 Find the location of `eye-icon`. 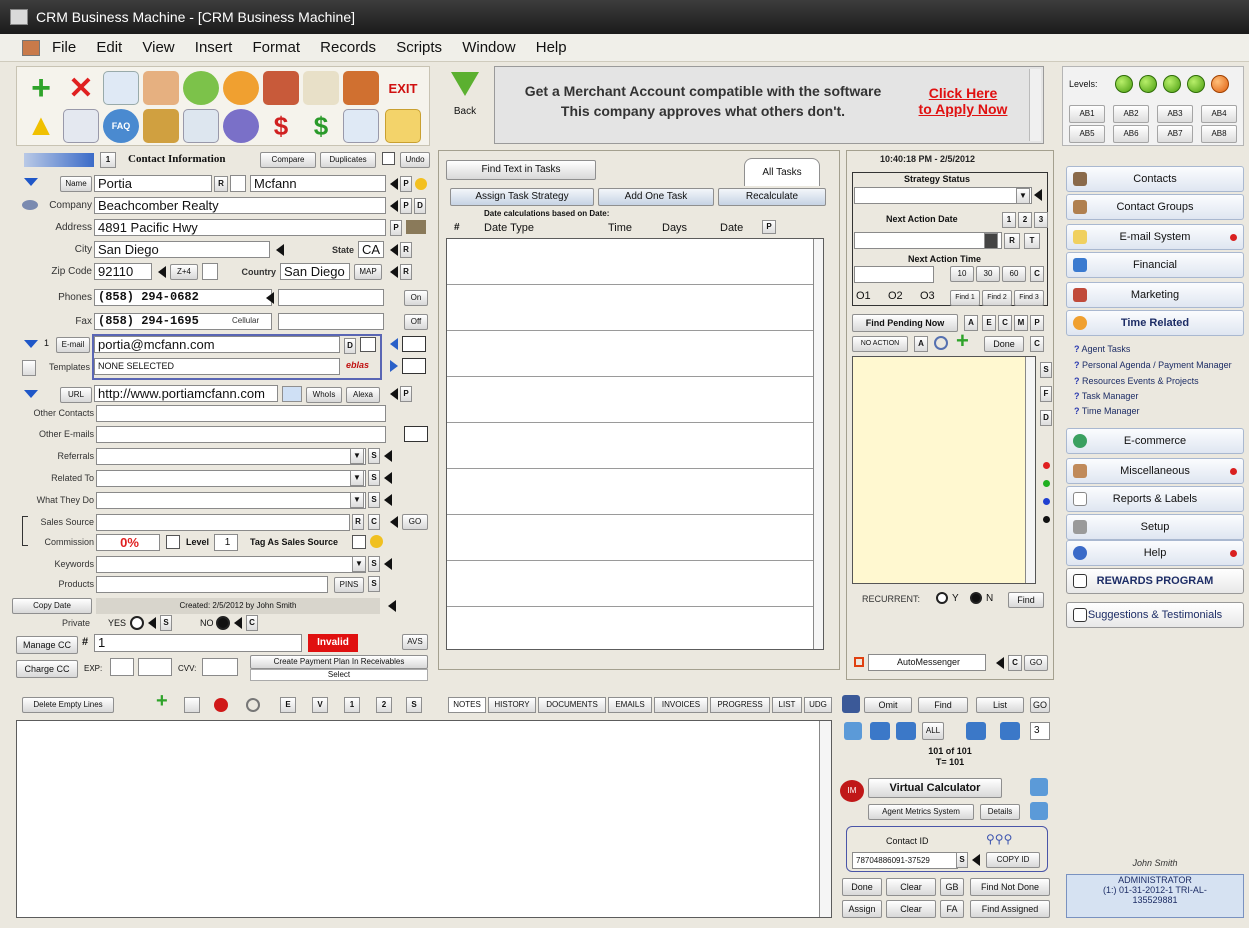

eye-icon is located at coordinates (30, 205).